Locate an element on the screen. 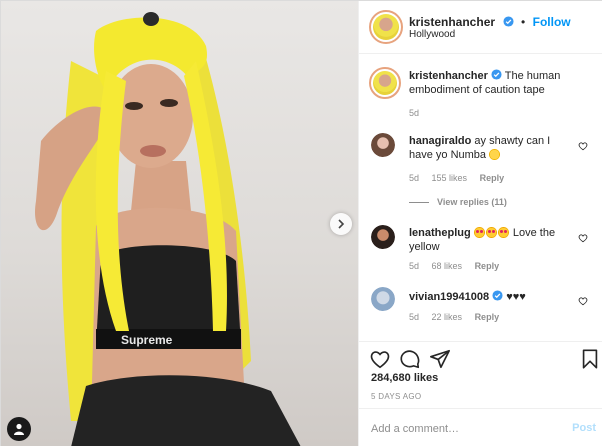 This screenshot has width=602, height=446. comment-input is located at coordinates (466, 429).